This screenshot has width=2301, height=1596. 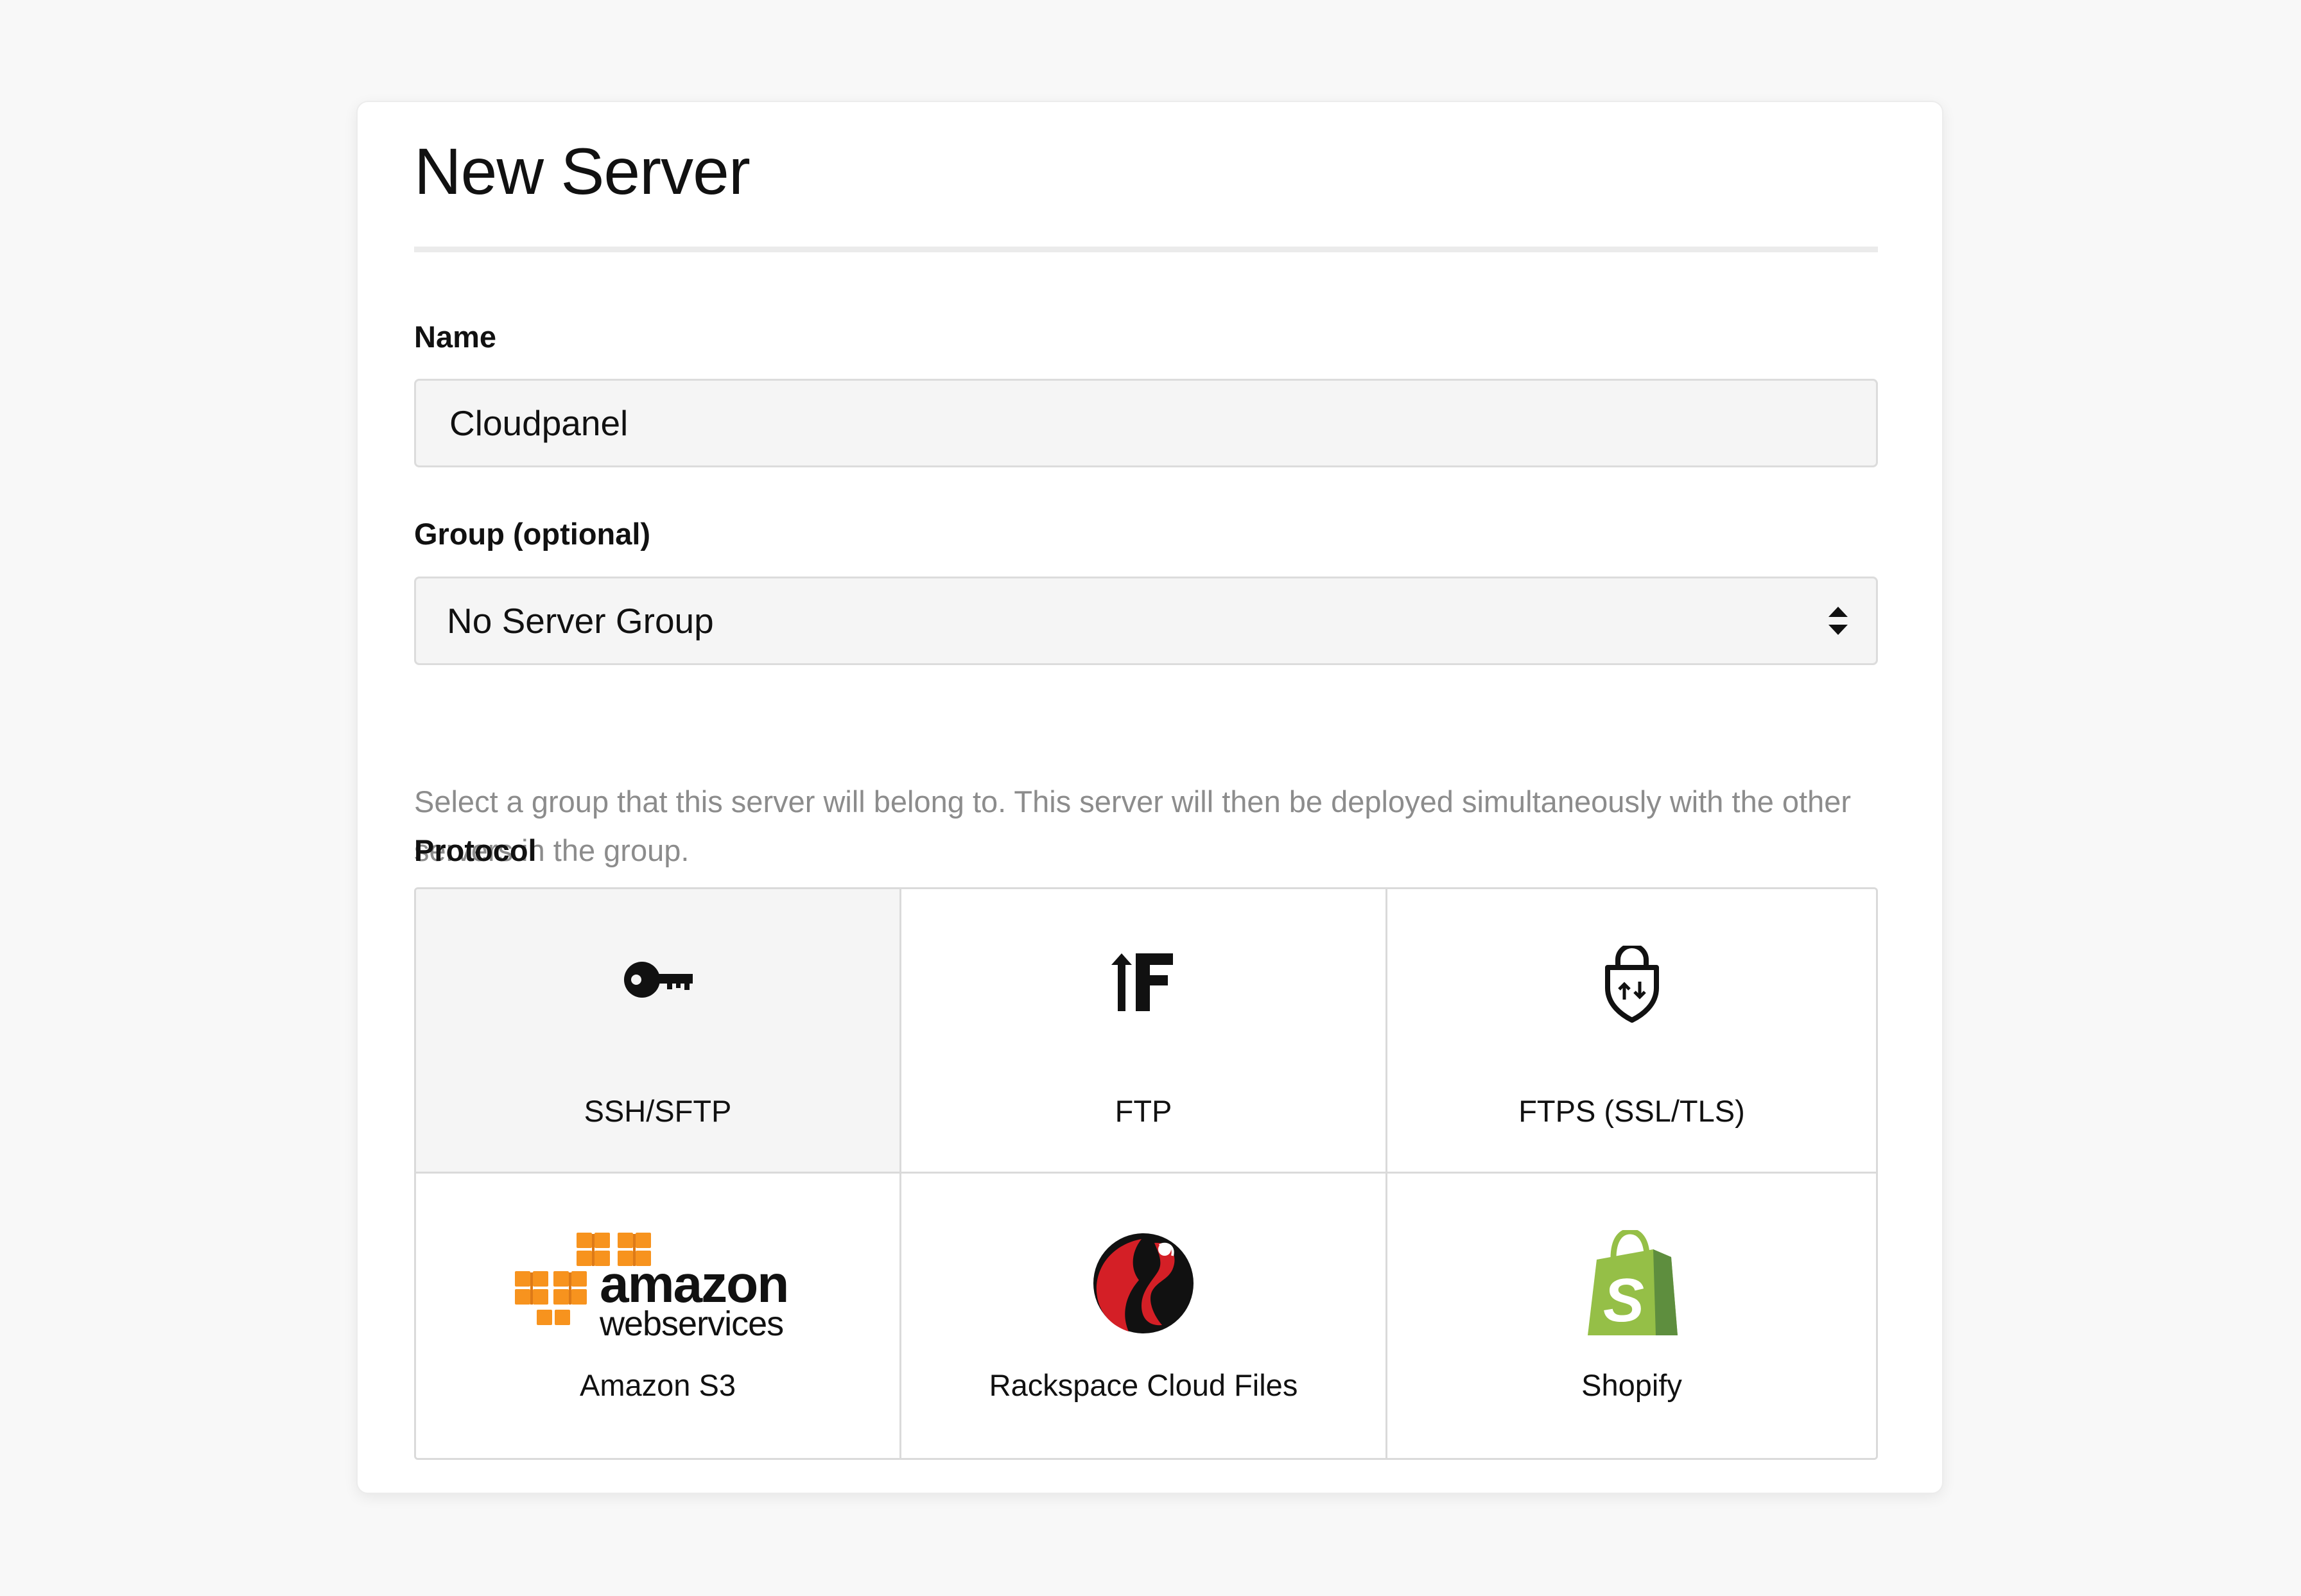 I want to click on amazon-web-services-logo: amazon webservices, so click(x=651, y=1286).